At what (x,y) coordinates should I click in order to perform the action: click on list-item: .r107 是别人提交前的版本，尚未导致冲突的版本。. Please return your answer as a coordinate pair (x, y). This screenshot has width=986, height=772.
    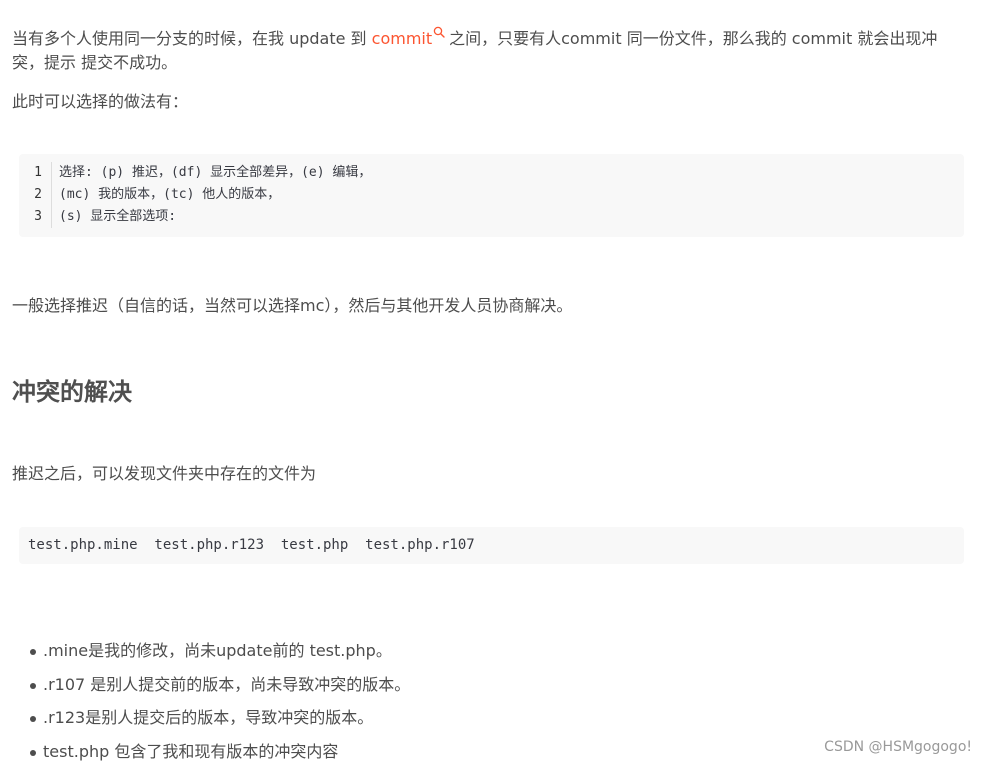
    Looking at the image, I should click on (211, 689).